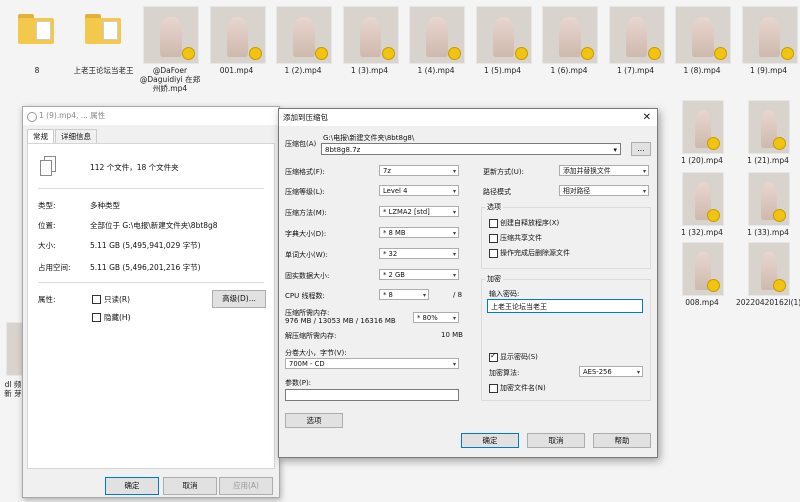  What do you see at coordinates (604, 190) in the screenshot?
I see `path-mode-select: 相对路径 ▾` at bounding box center [604, 190].